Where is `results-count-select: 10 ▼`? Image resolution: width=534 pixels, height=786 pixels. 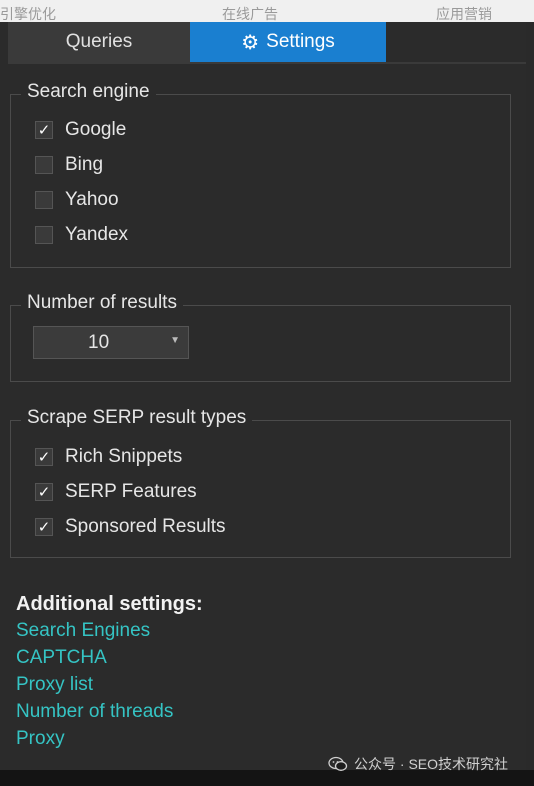
results-count-select: 10 ▼ is located at coordinates (111, 342).